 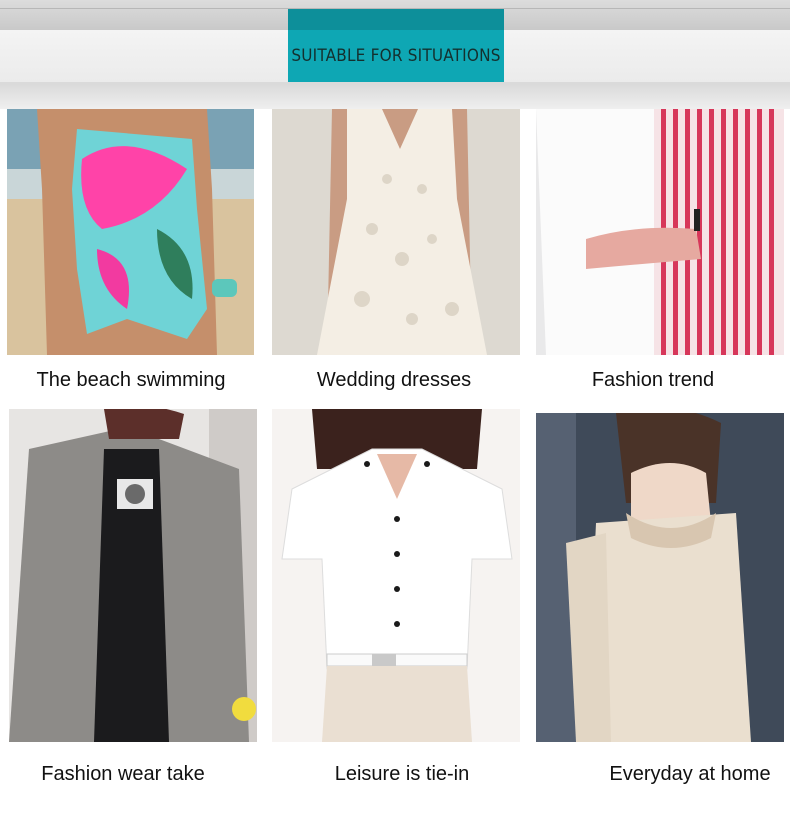 What do you see at coordinates (660, 232) in the screenshot?
I see `striped-shirt-dress-photo` at bounding box center [660, 232].